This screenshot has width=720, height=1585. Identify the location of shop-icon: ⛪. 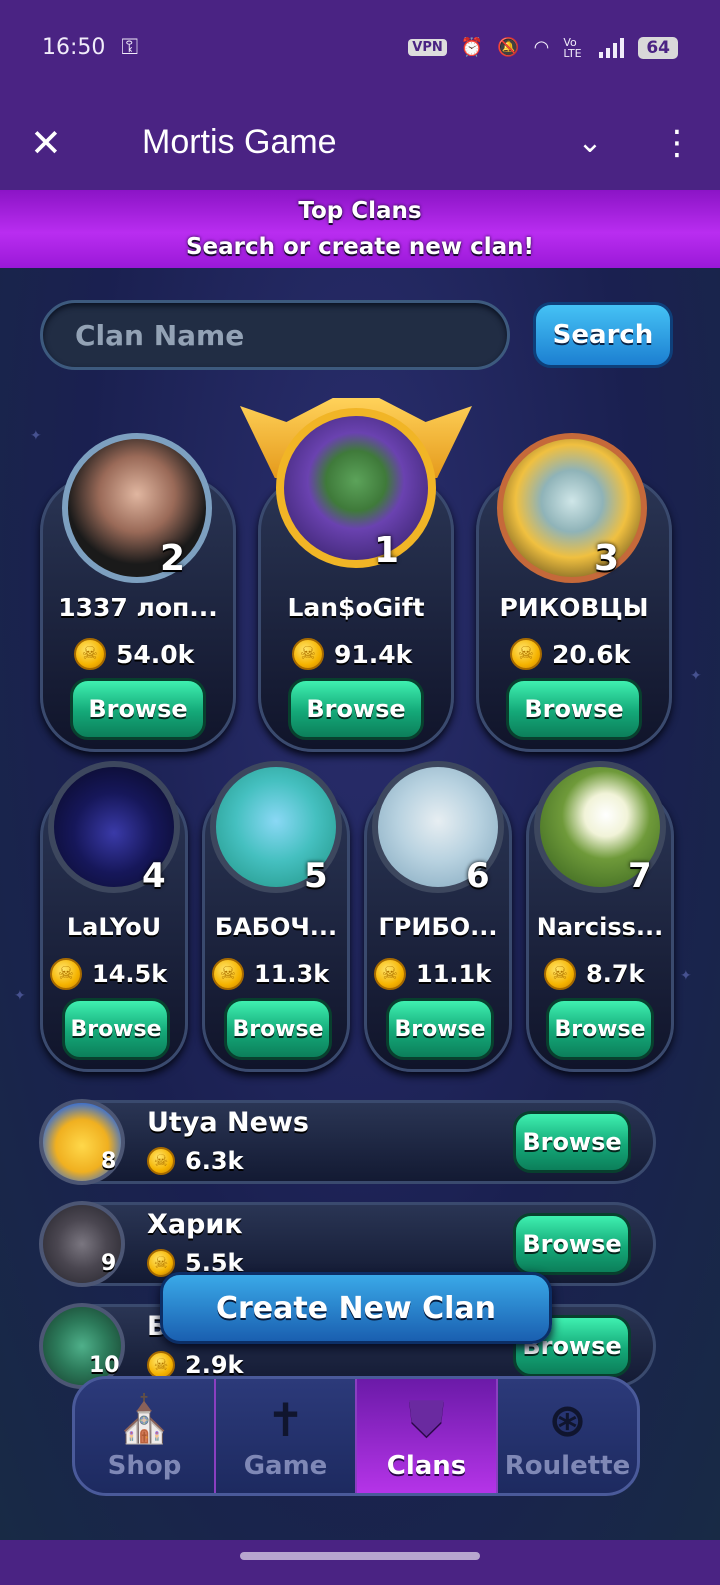
(144, 1419).